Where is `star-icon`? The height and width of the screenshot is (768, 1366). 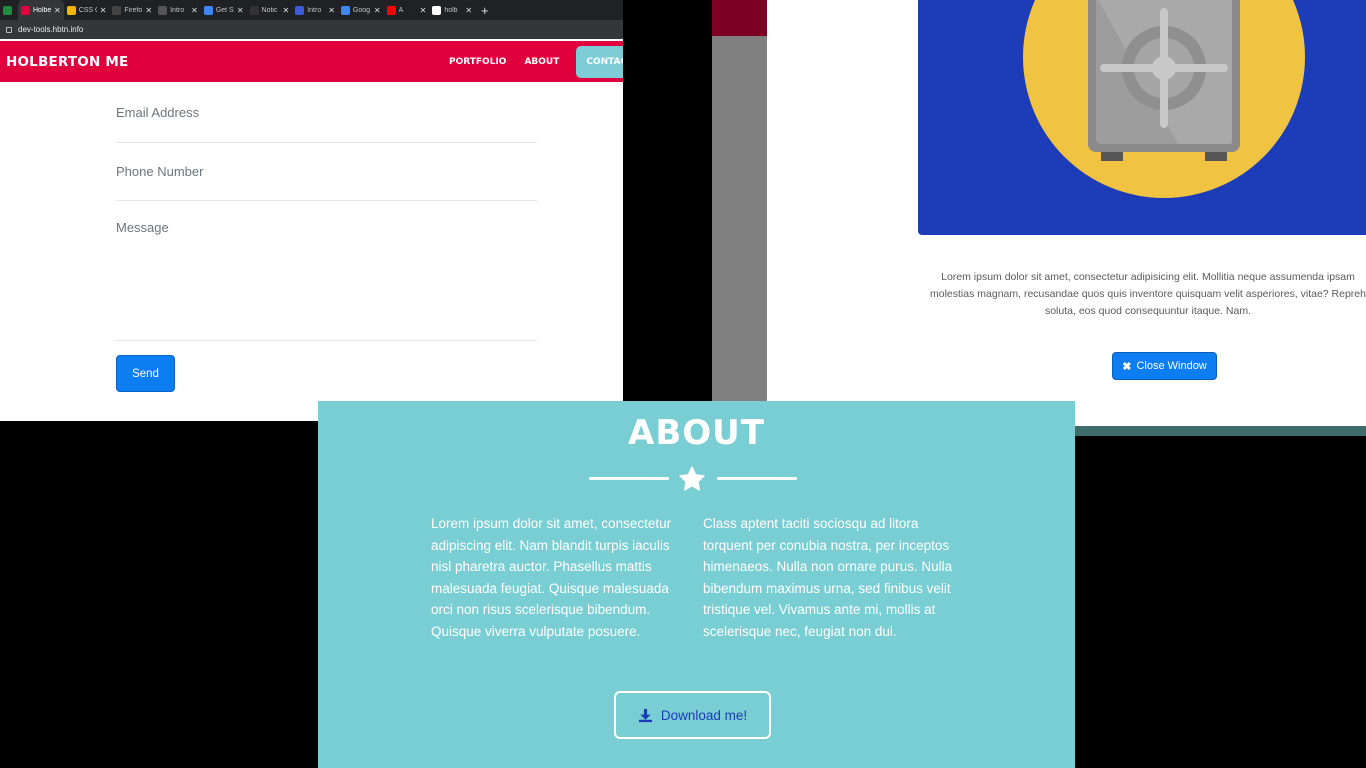 star-icon is located at coordinates (692, 478).